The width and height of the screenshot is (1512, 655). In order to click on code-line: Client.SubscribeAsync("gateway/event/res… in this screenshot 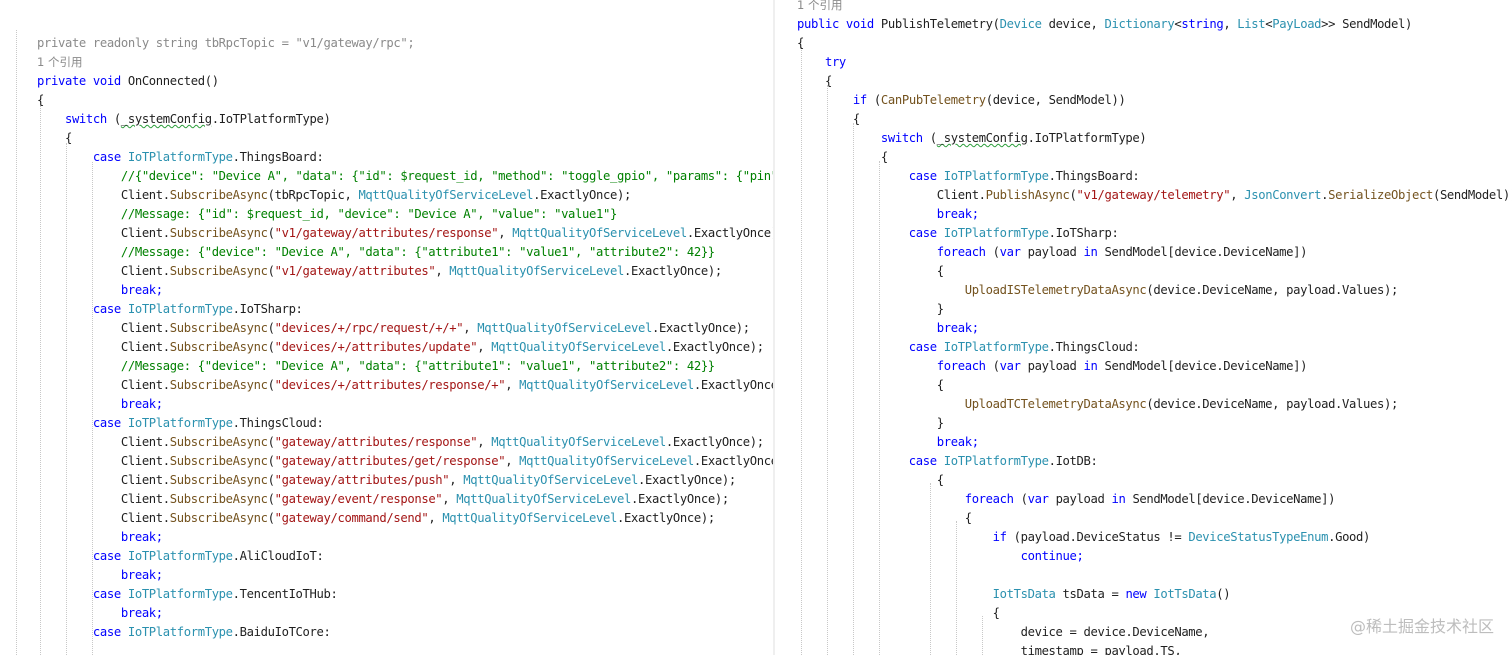, I will do `click(383, 499)`.